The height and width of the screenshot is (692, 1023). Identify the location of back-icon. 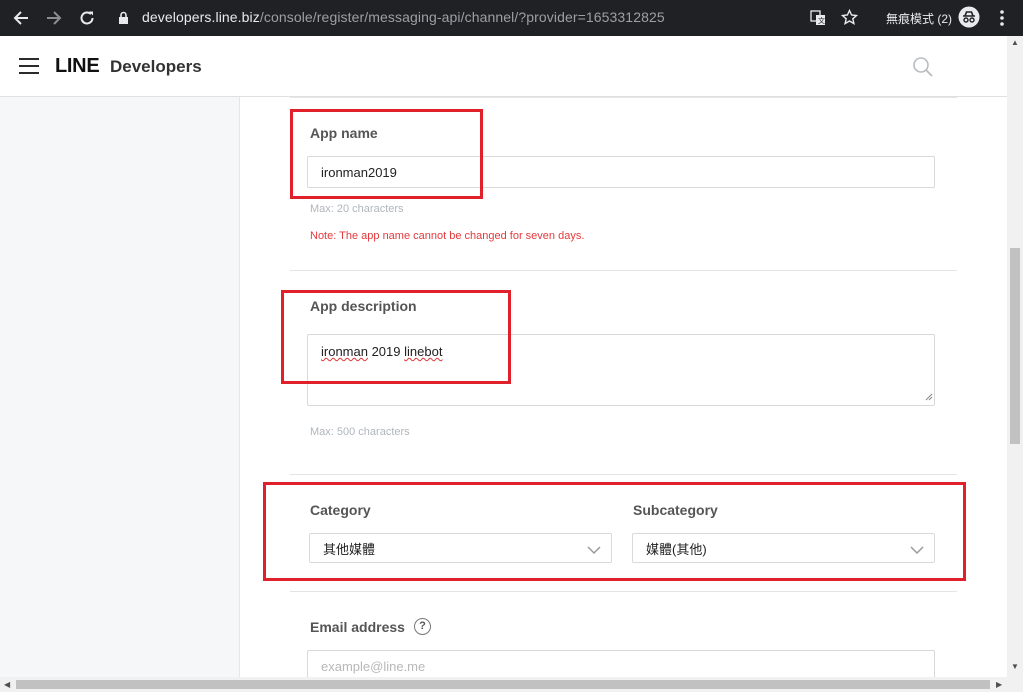
(21, 18).